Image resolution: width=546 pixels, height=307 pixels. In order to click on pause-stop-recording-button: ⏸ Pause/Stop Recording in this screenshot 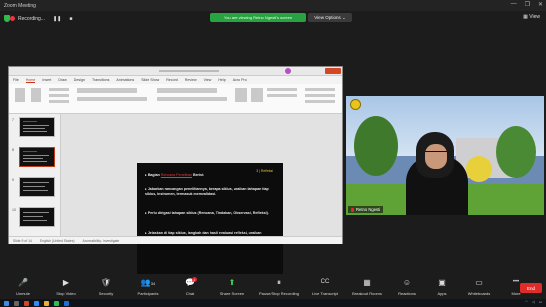, I will do `click(279, 287)`.